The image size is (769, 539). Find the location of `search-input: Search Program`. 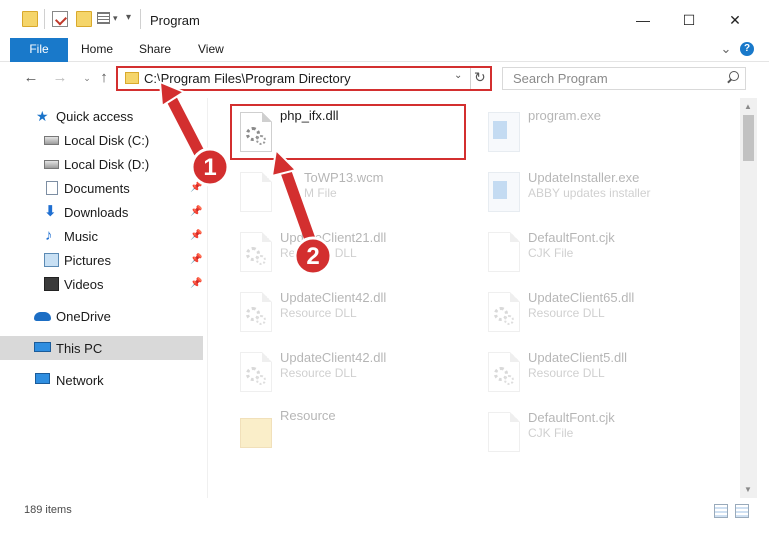

search-input: Search Program is located at coordinates (624, 78).